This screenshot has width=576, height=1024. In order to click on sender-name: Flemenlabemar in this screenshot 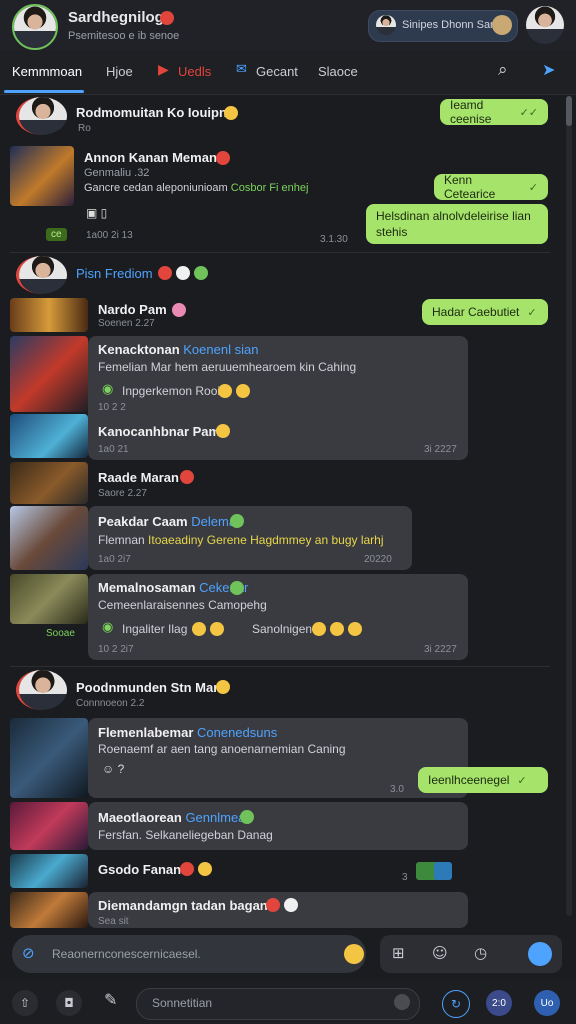, I will do `click(146, 732)`.